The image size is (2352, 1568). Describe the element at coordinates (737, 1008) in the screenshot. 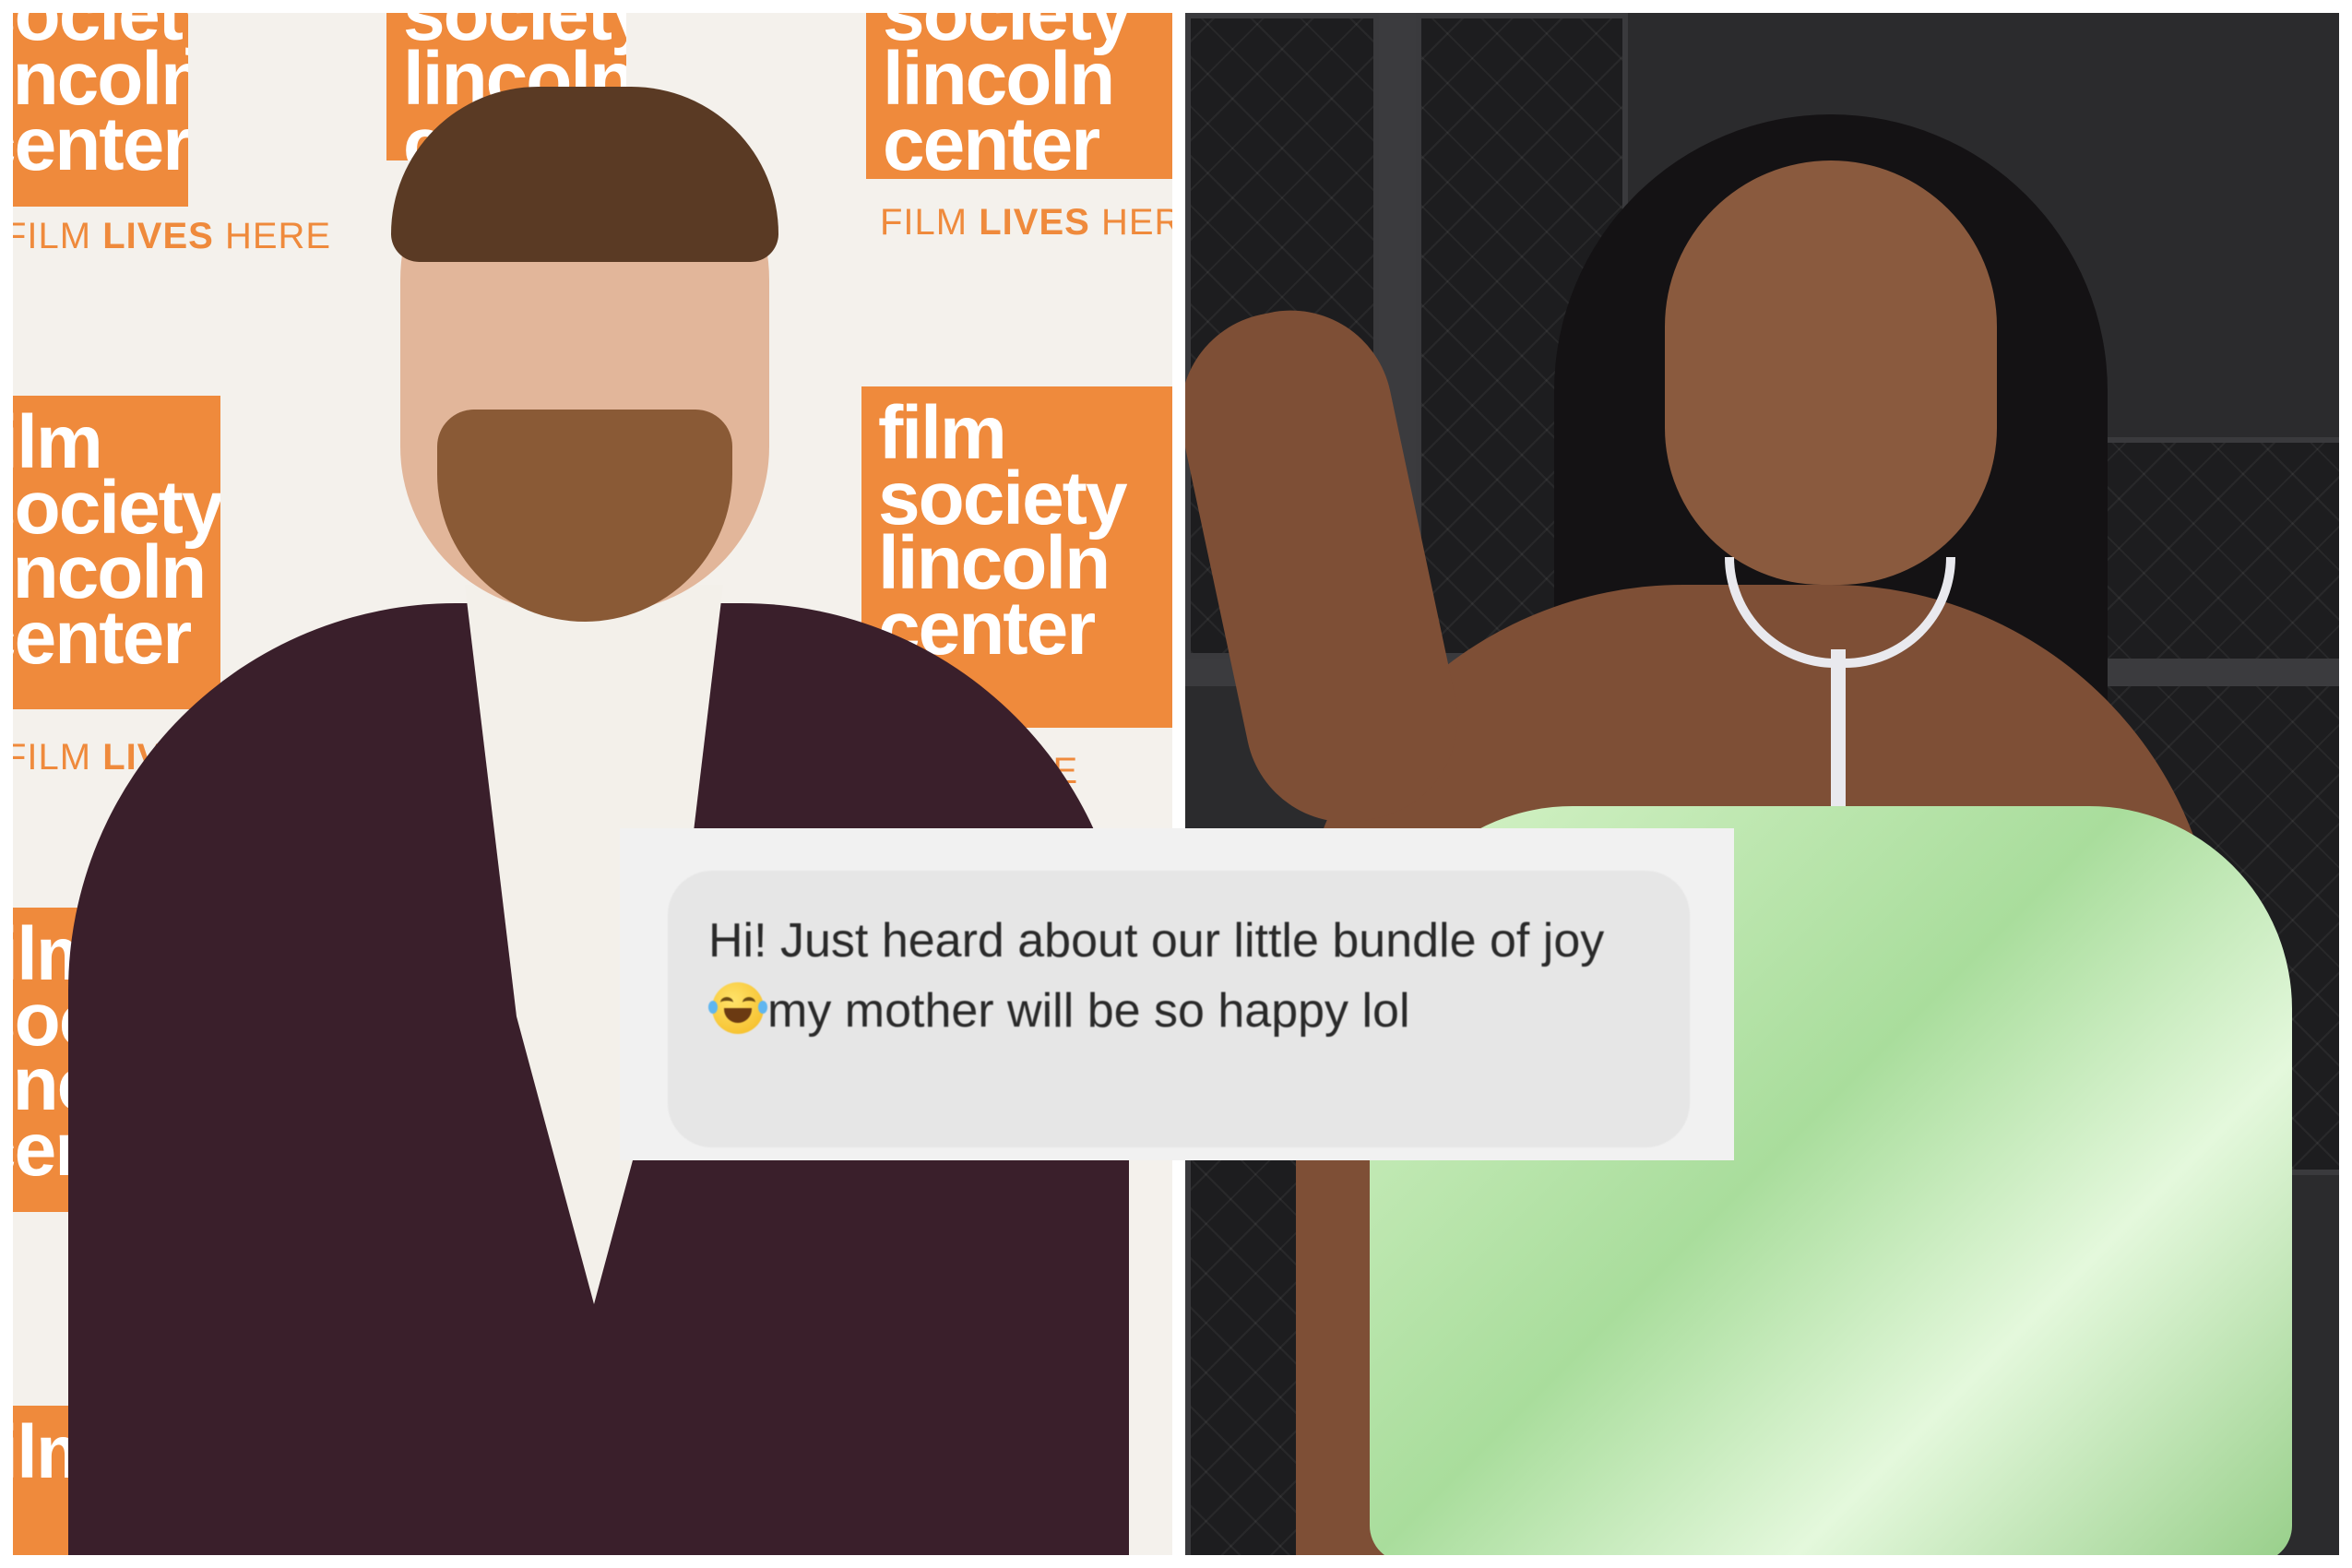

I see `face-with-tears-of-joy-icon` at that location.